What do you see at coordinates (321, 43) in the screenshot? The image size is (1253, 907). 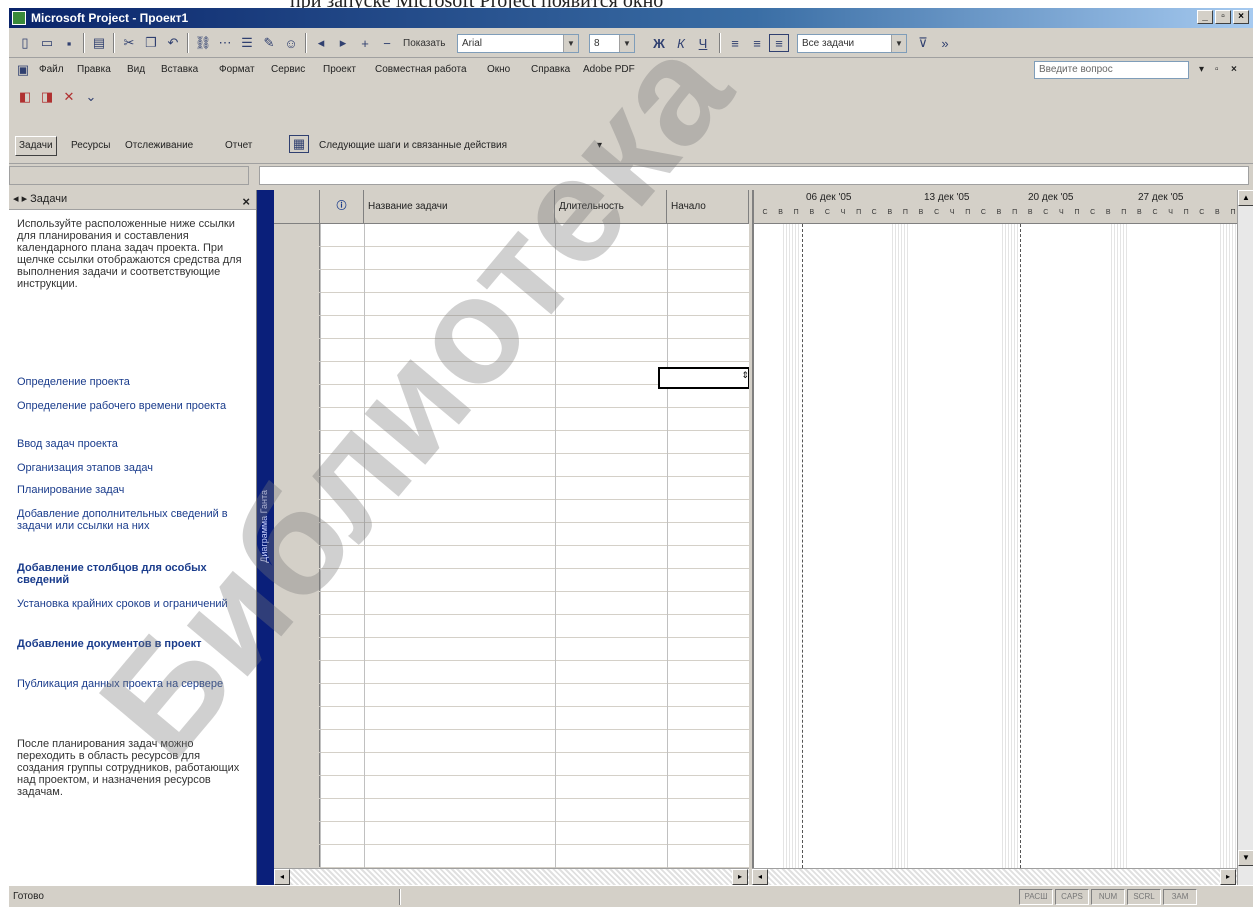 I see `arrow-left-icon: ◂` at bounding box center [321, 43].